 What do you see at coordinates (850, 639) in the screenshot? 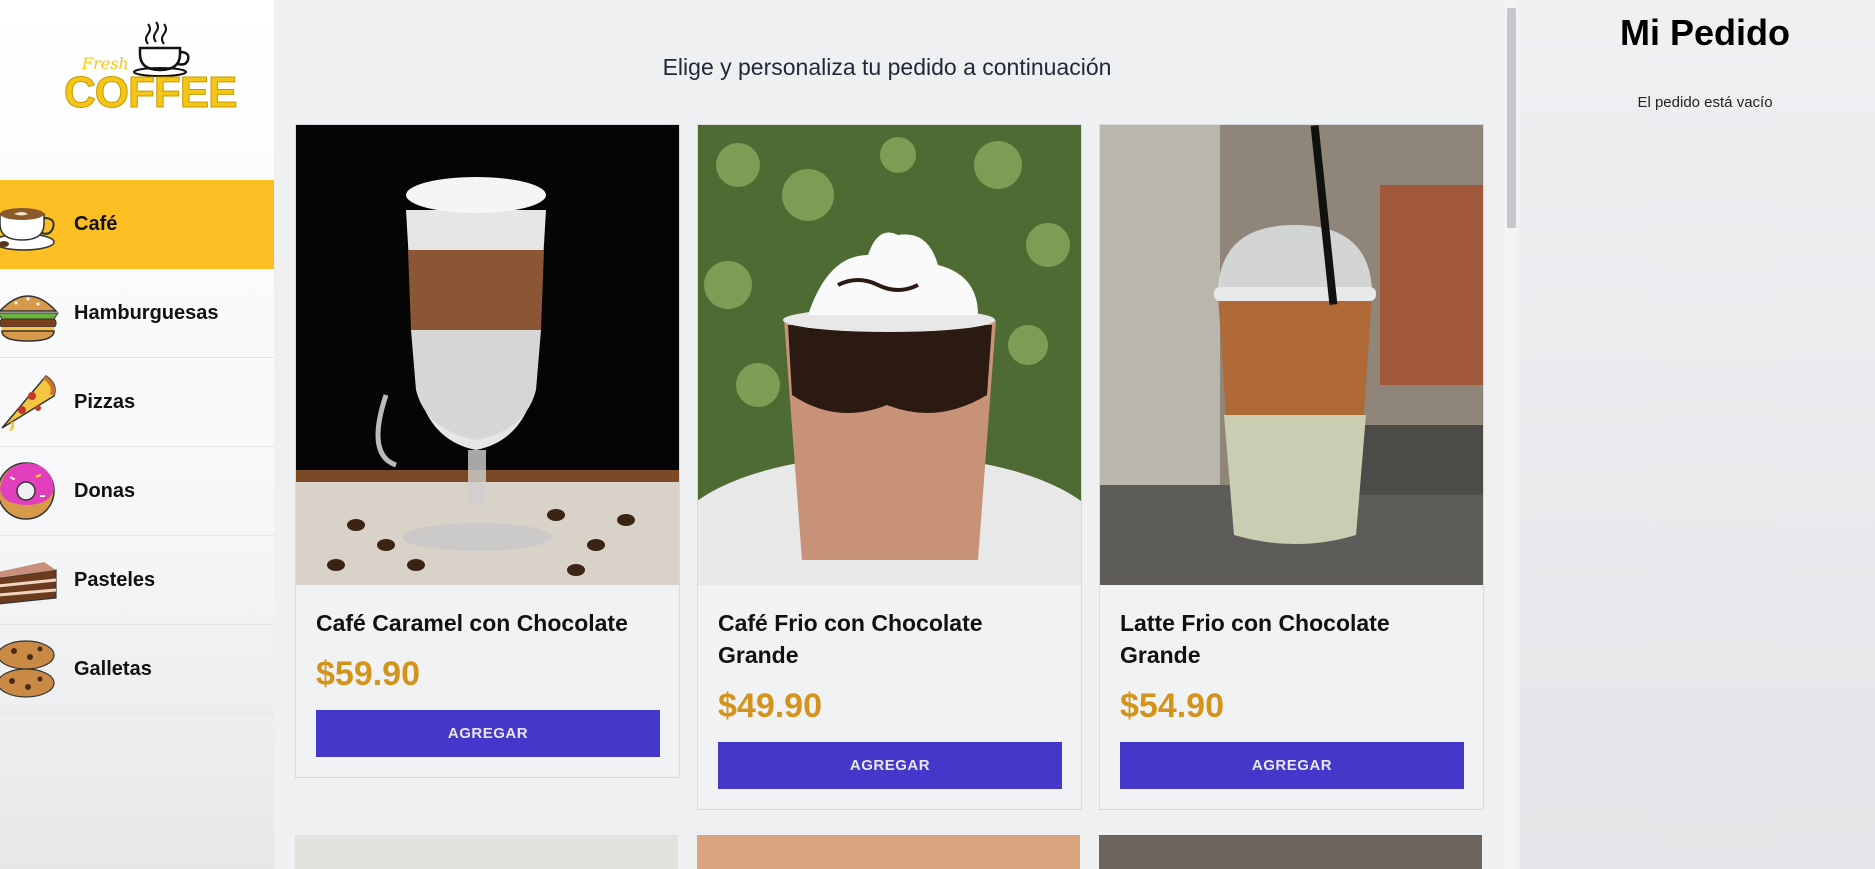
I see `product-name: Café Frio con Chocolate Grande` at bounding box center [850, 639].